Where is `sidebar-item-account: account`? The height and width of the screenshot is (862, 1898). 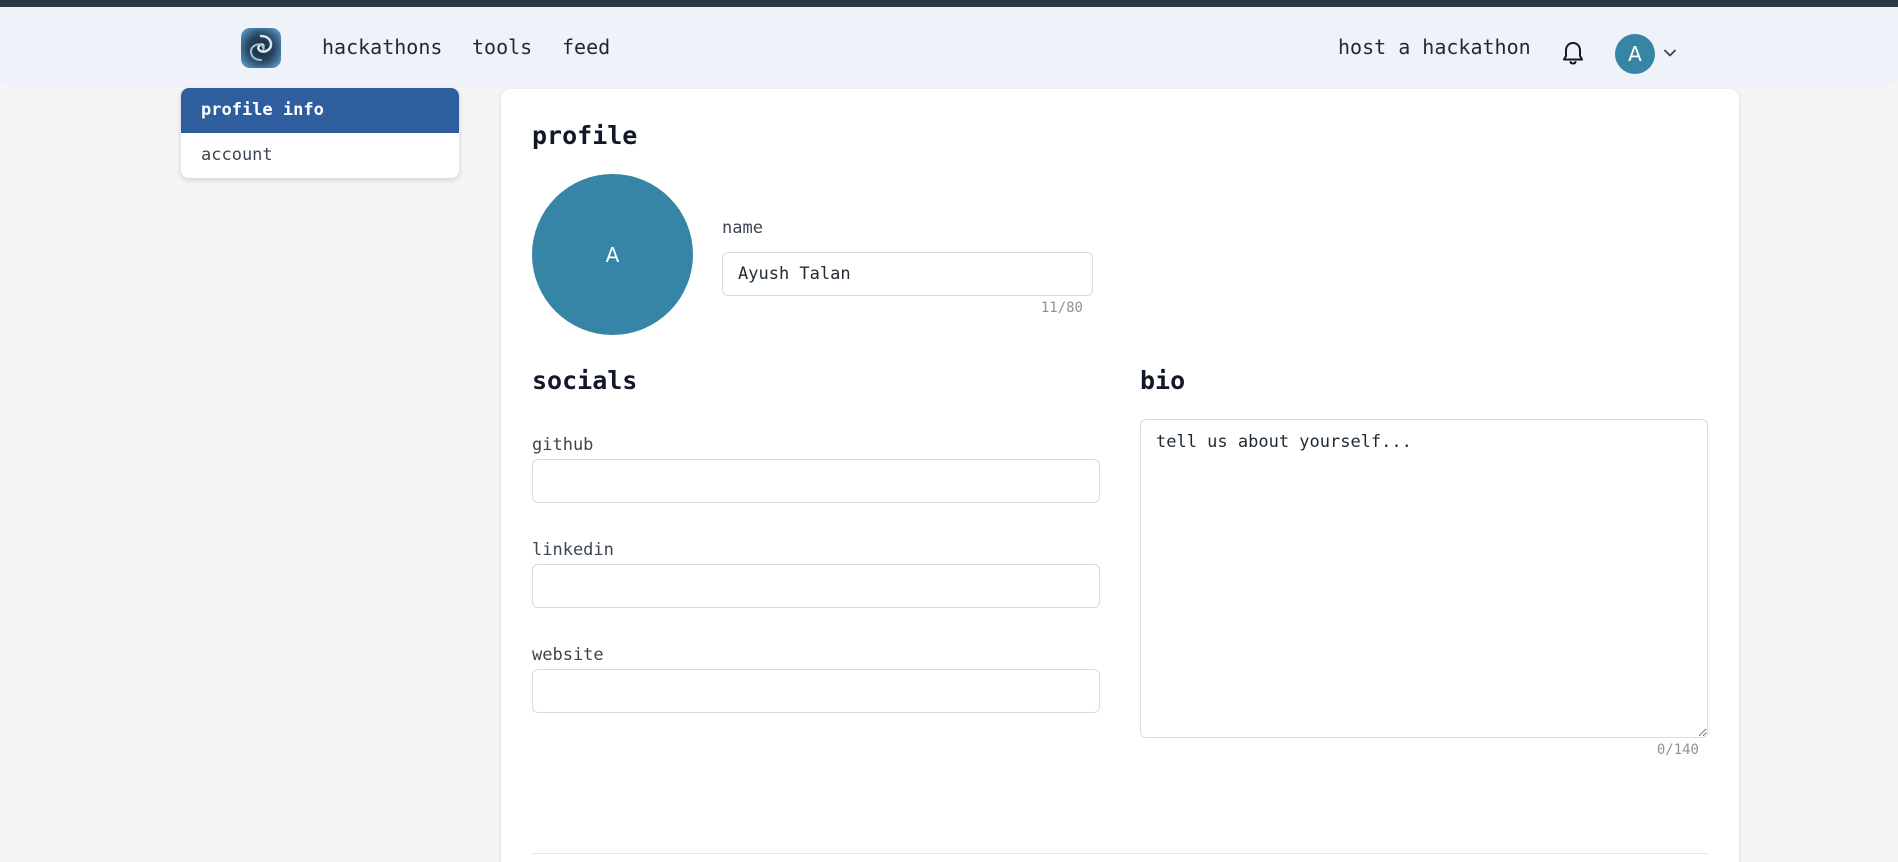
sidebar-item-account: account is located at coordinates (320, 155).